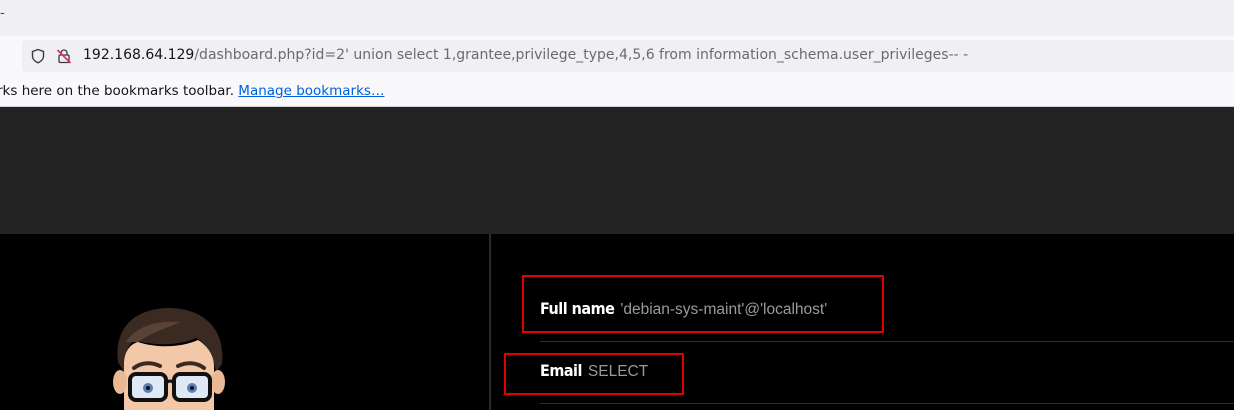 The width and height of the screenshot is (1234, 410). Describe the element at coordinates (64, 56) in the screenshot. I see `insecure-lock-icon` at that location.